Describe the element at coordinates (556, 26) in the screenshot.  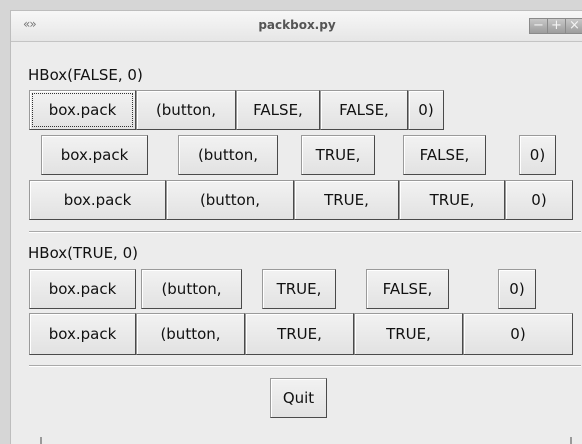
I see `maximize-button: +` at that location.